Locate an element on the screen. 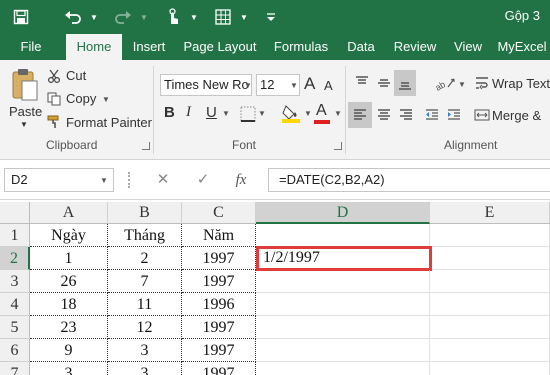 The width and height of the screenshot is (550, 375). cell-e6 is located at coordinates (490, 350).